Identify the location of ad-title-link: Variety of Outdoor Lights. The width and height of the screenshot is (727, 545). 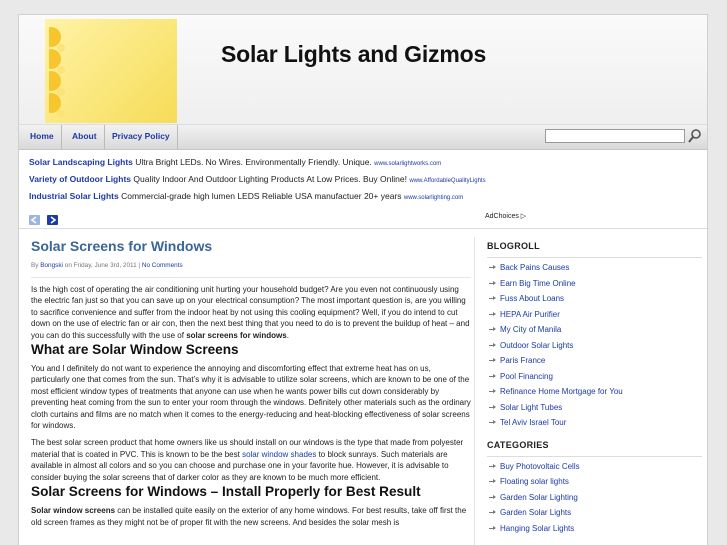
(80, 179).